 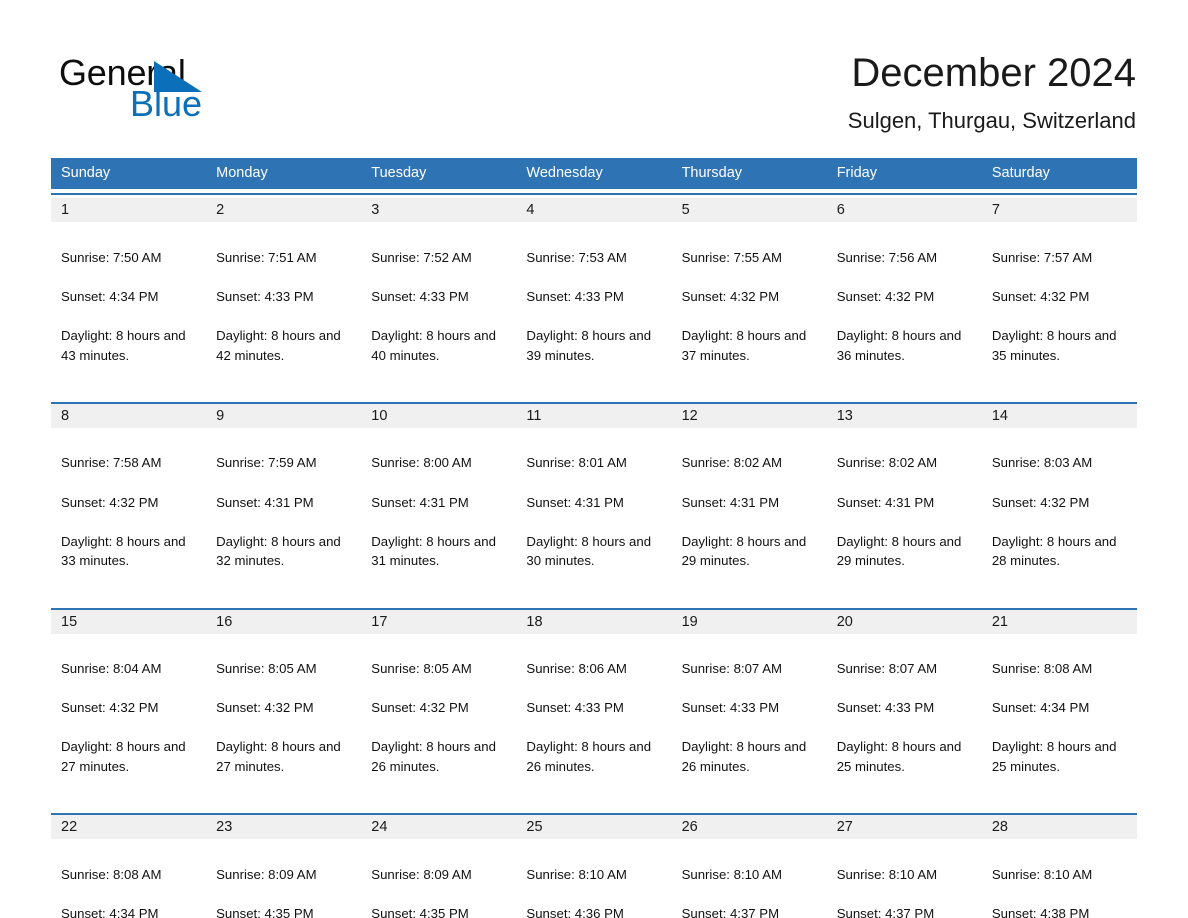 I want to click on sunset-text: Sunset: 4:38 PM, so click(x=1040, y=912).